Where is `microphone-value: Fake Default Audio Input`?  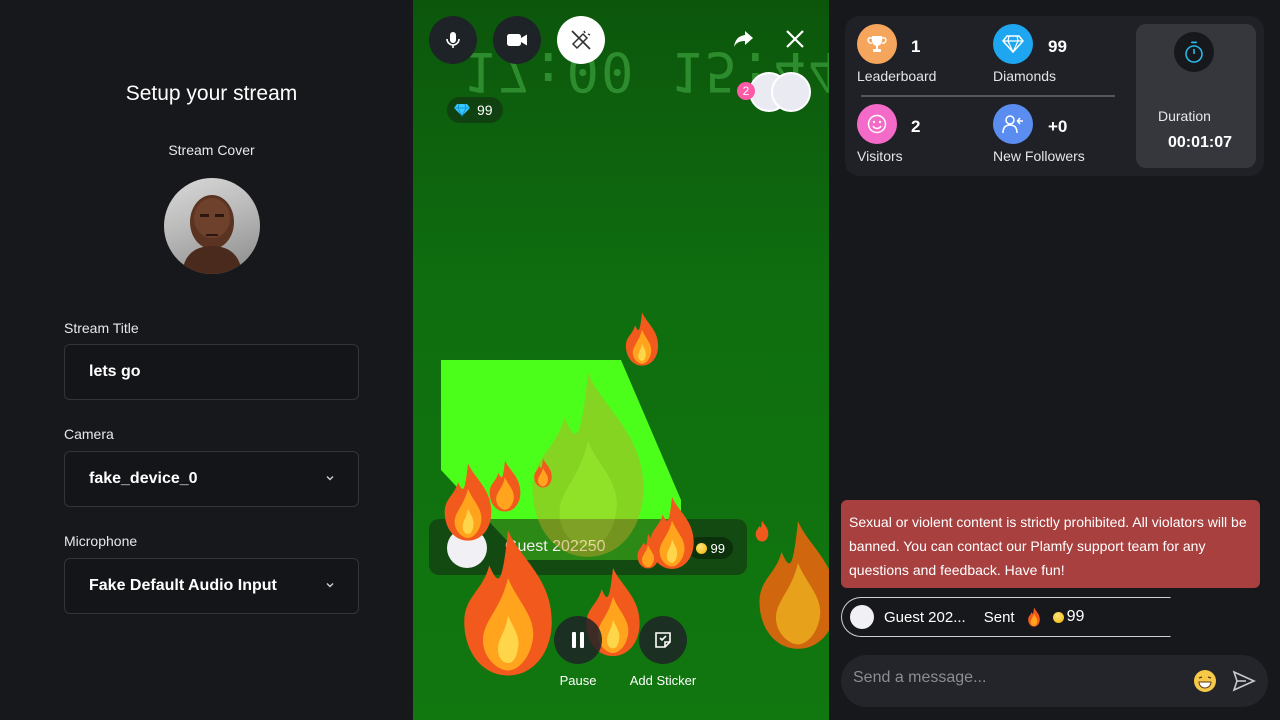 microphone-value: Fake Default Audio Input is located at coordinates (183, 585).